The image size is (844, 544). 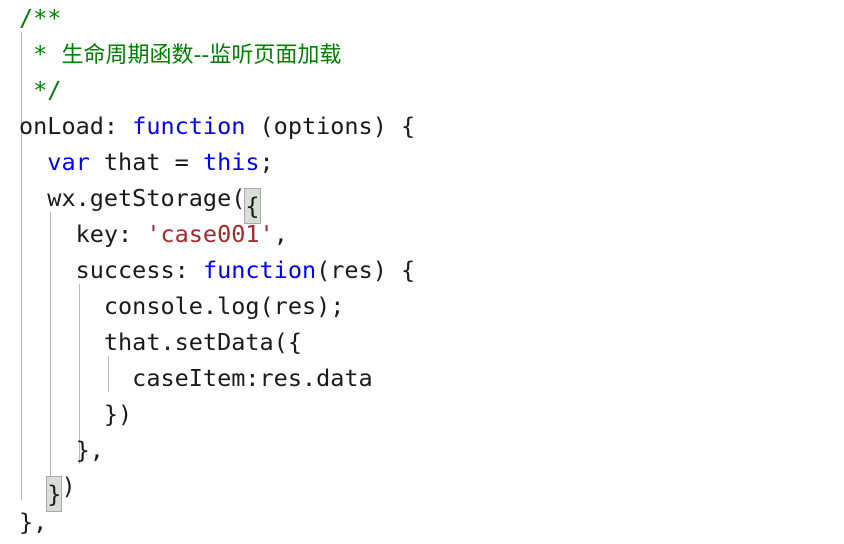 What do you see at coordinates (422, 378) in the screenshot?
I see `code-line: caseItem:res.data` at bounding box center [422, 378].